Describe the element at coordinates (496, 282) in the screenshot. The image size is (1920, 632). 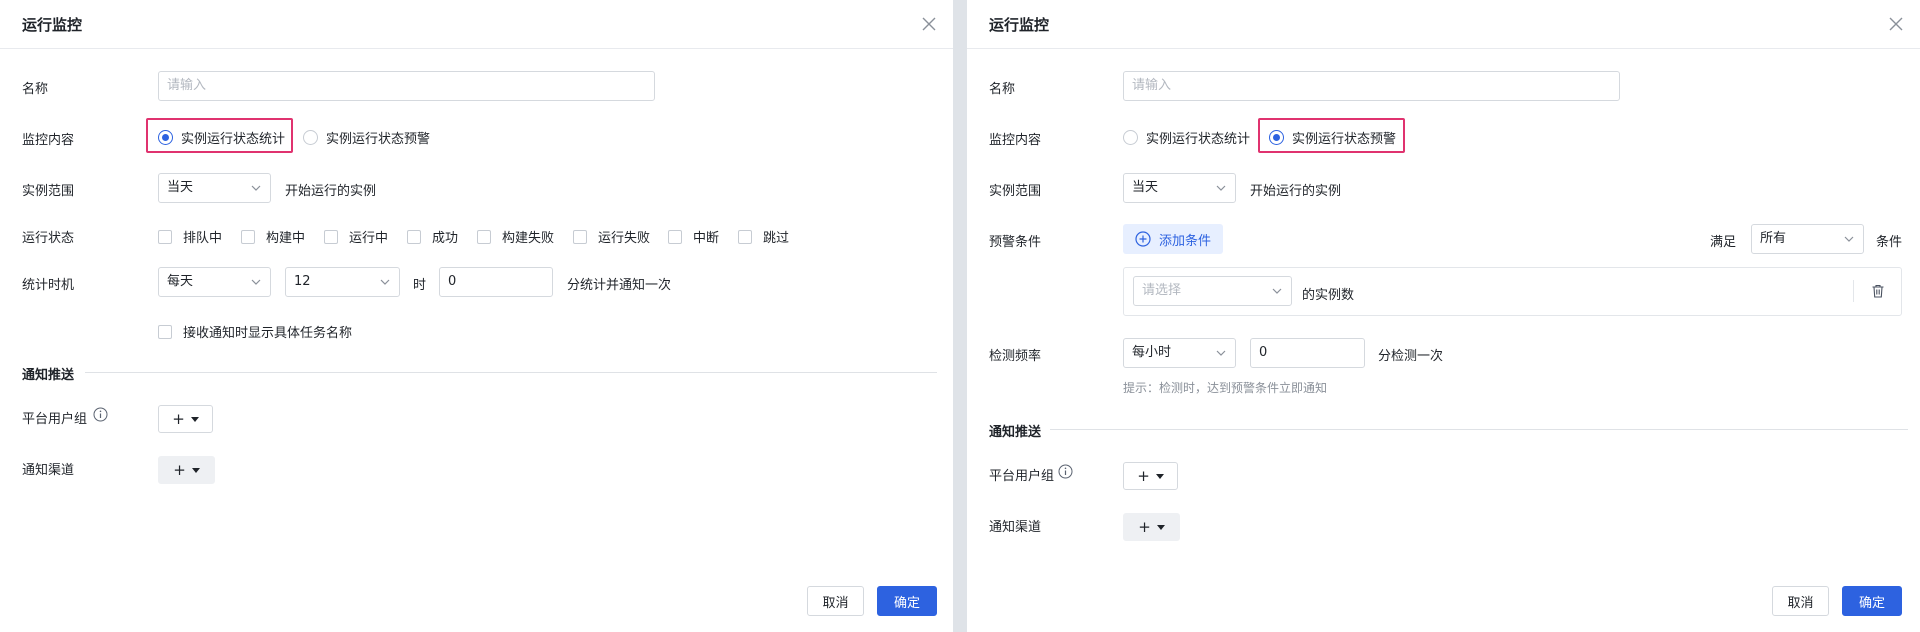
I see `timing-minute-input: 0` at that location.